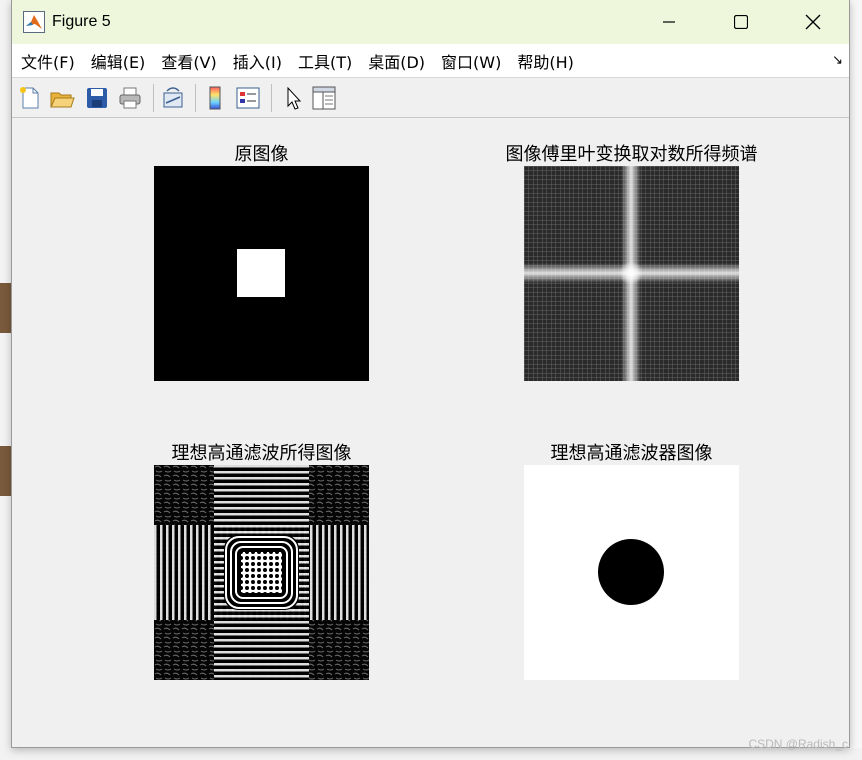 The height and width of the screenshot is (760, 862). Describe the element at coordinates (631, 154) in the screenshot. I see `subplot-title: 图像傅里叶变换取对数所得频谱` at that location.